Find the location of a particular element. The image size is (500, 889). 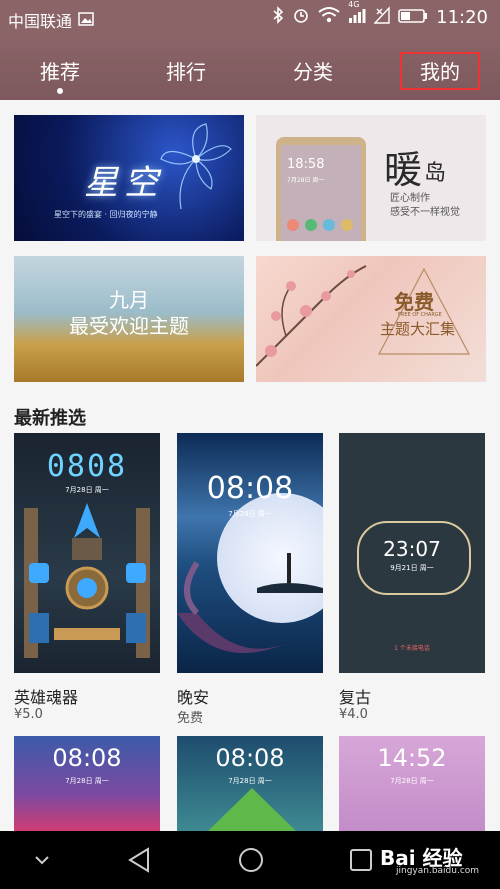

retro-missed-call-note: 1 个未接电话 is located at coordinates (412, 648).